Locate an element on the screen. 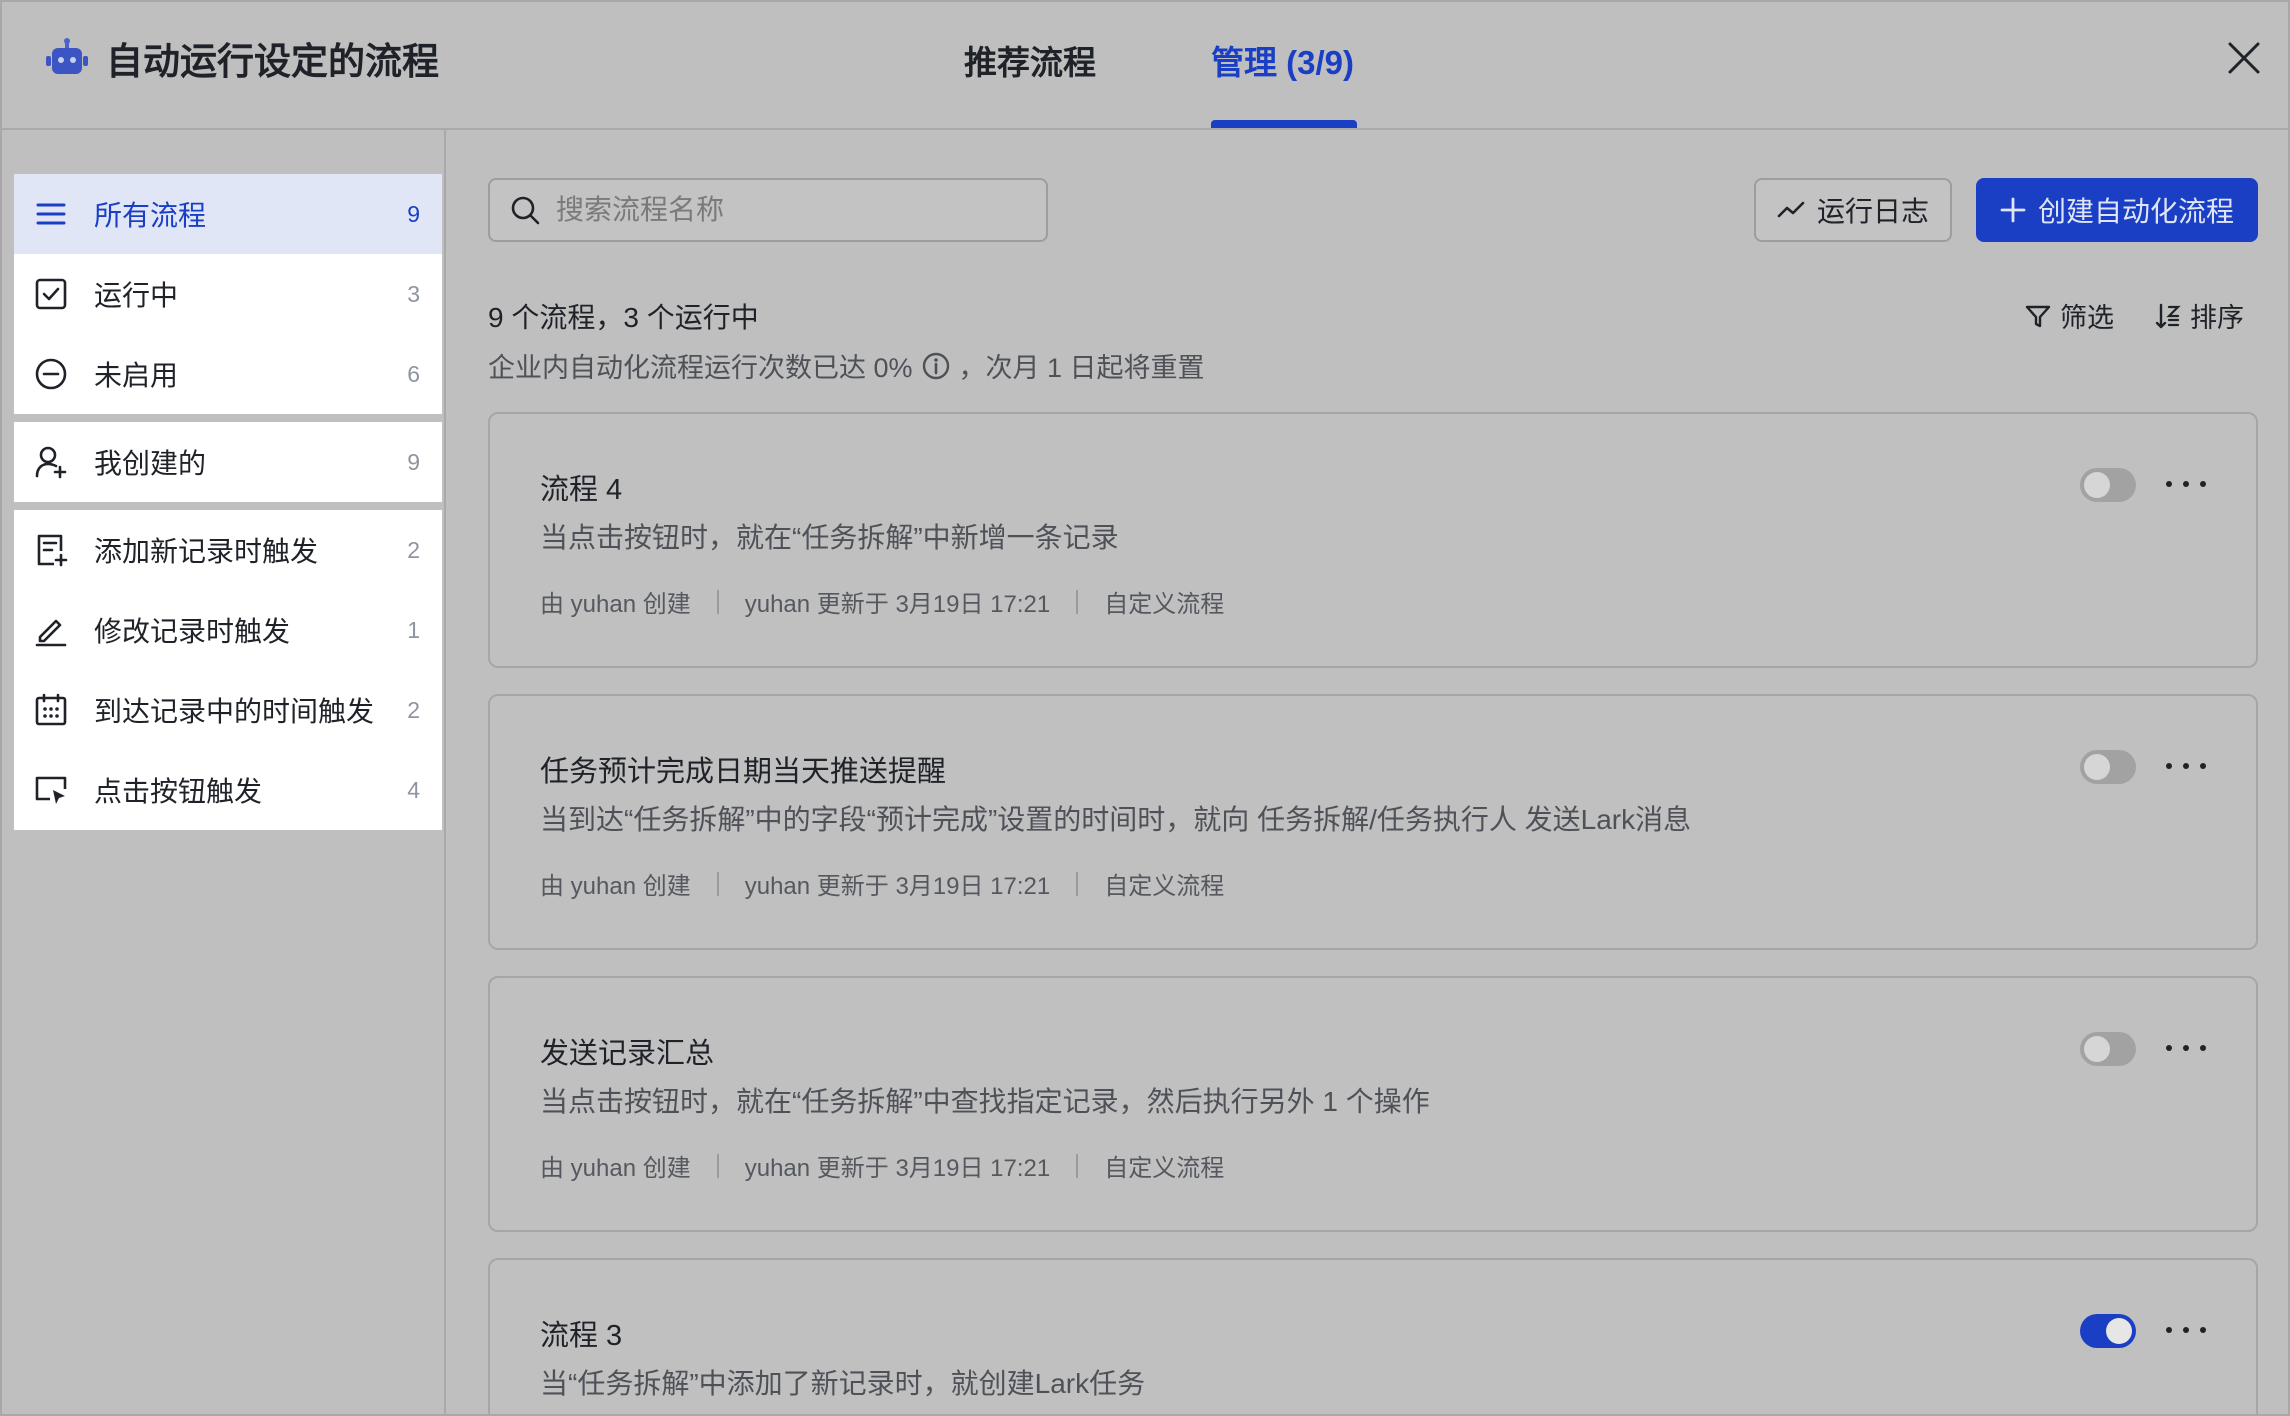 This screenshot has width=2290, height=1416. tab-recommended: 推荐流程 is located at coordinates (1030, 63).